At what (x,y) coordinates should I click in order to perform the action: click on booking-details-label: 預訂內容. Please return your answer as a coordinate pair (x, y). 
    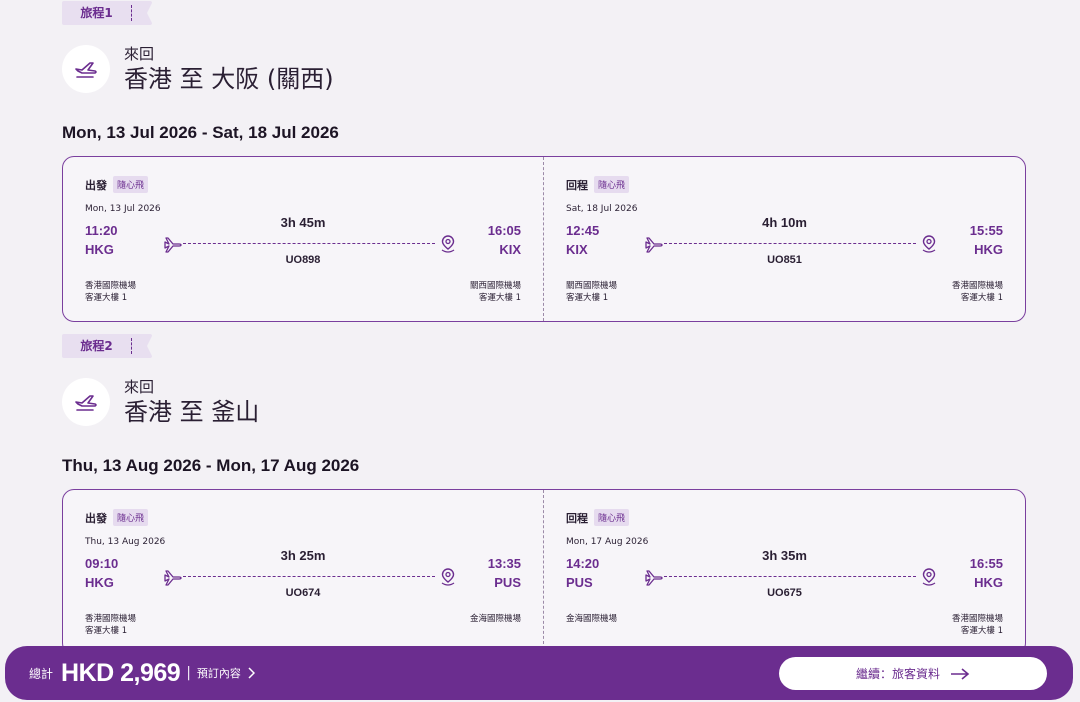
    Looking at the image, I should click on (218, 673).